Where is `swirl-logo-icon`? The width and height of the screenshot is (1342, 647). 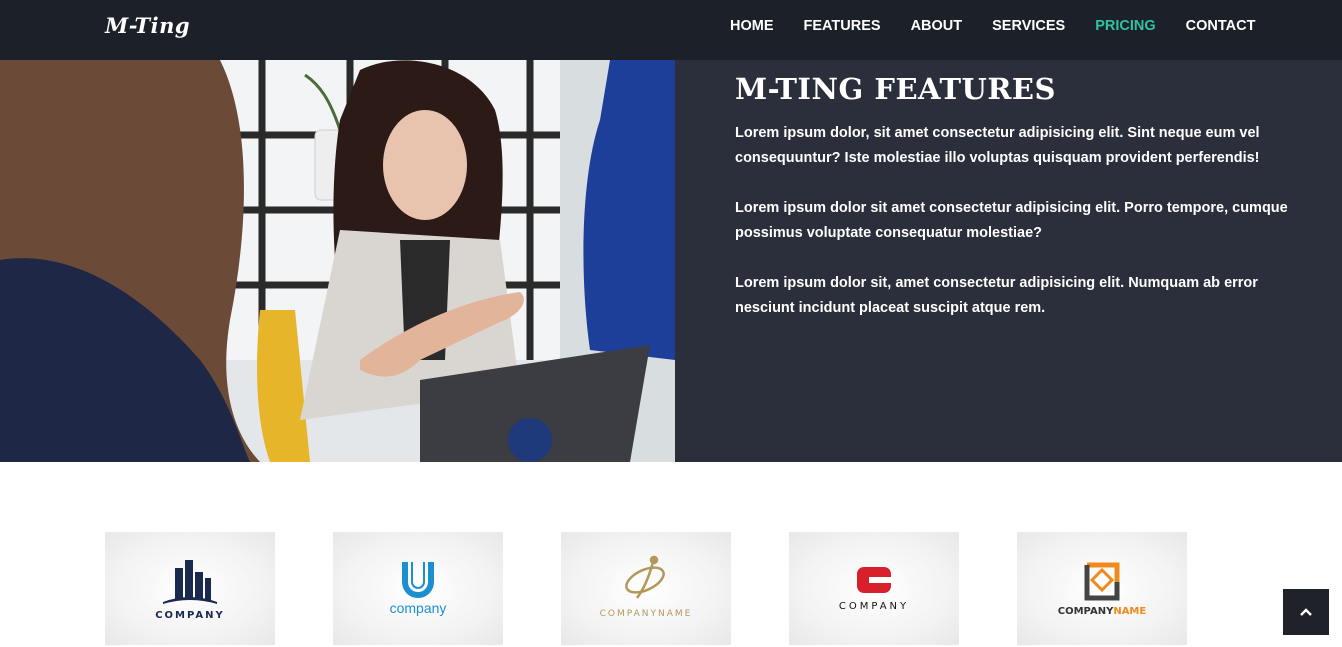 swirl-logo-icon is located at coordinates (645, 577).